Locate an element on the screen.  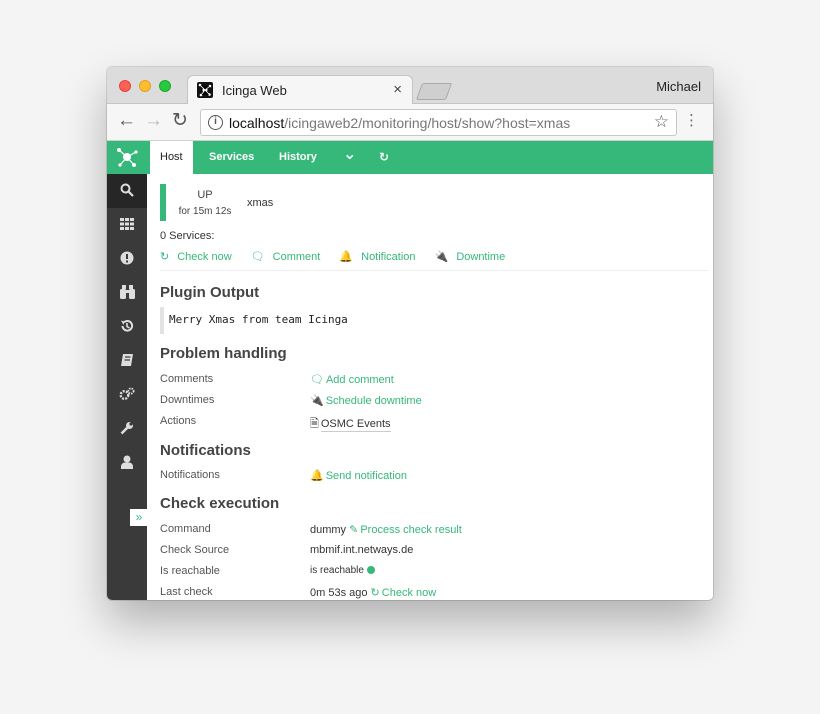
edit-icon: ✎ is located at coordinates (354, 530).